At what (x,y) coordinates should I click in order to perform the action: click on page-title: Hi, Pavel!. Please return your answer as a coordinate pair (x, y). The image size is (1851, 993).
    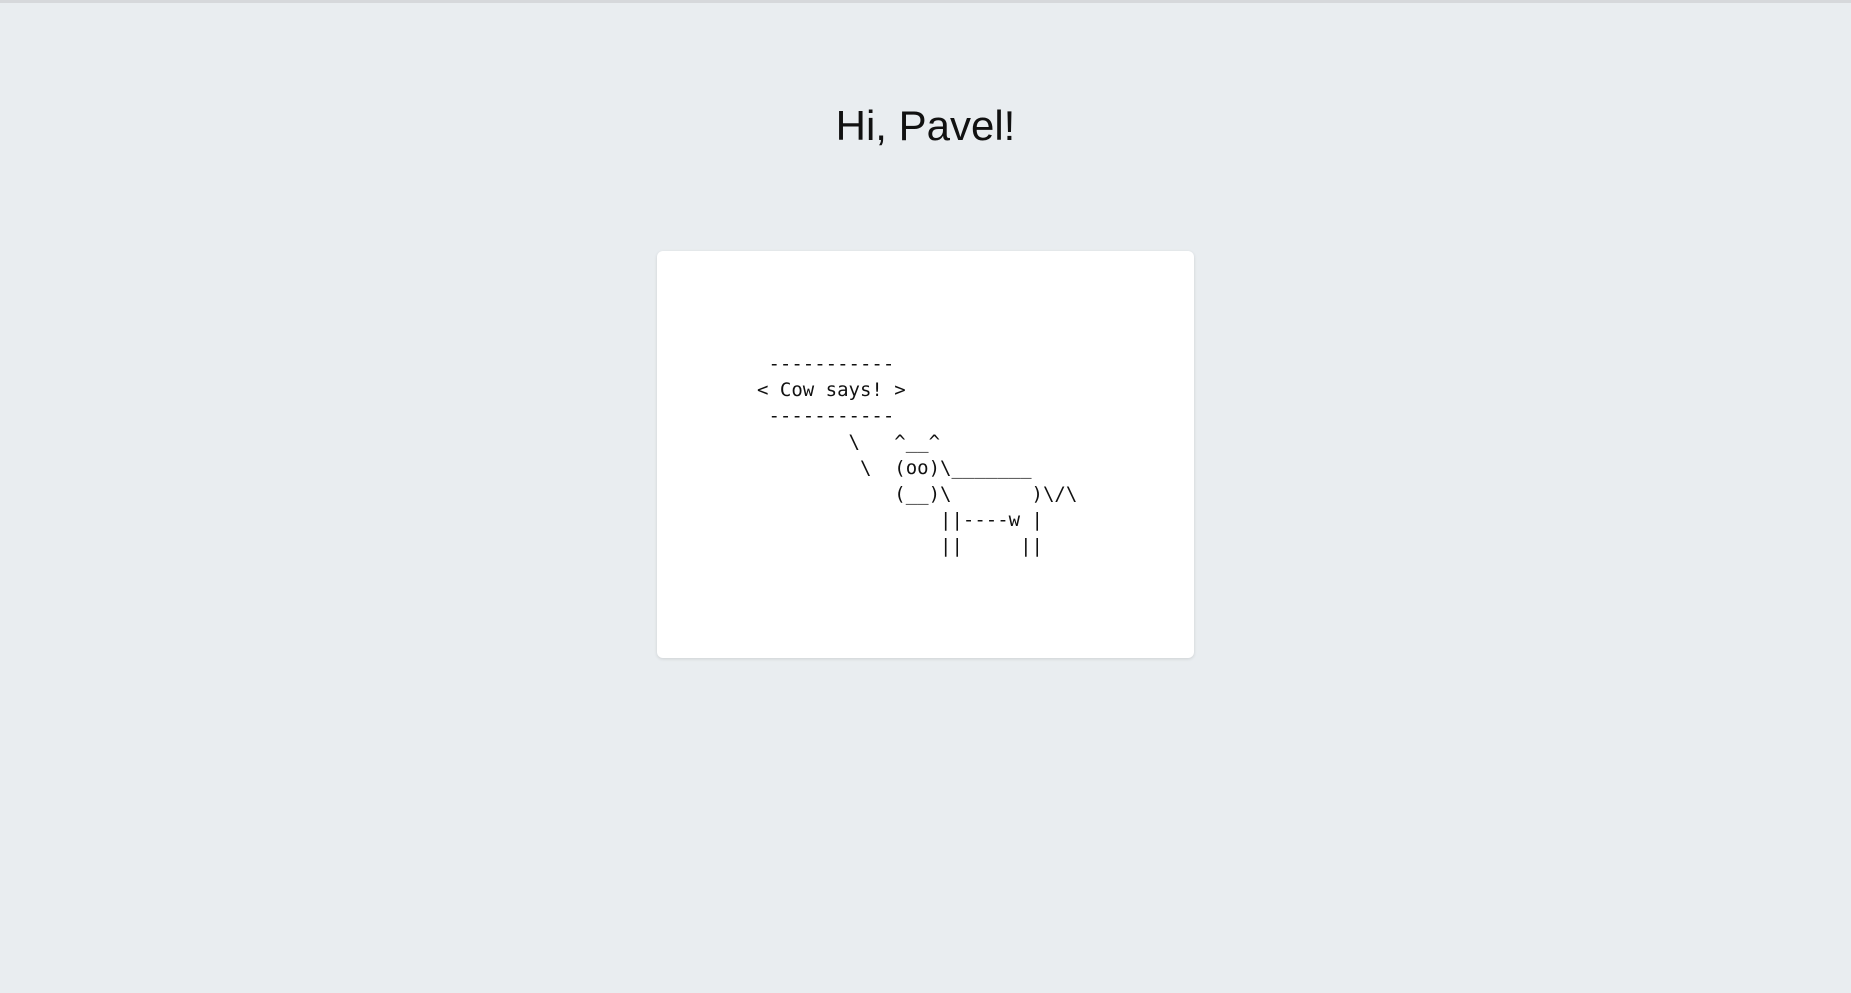
    Looking at the image, I should click on (925, 125).